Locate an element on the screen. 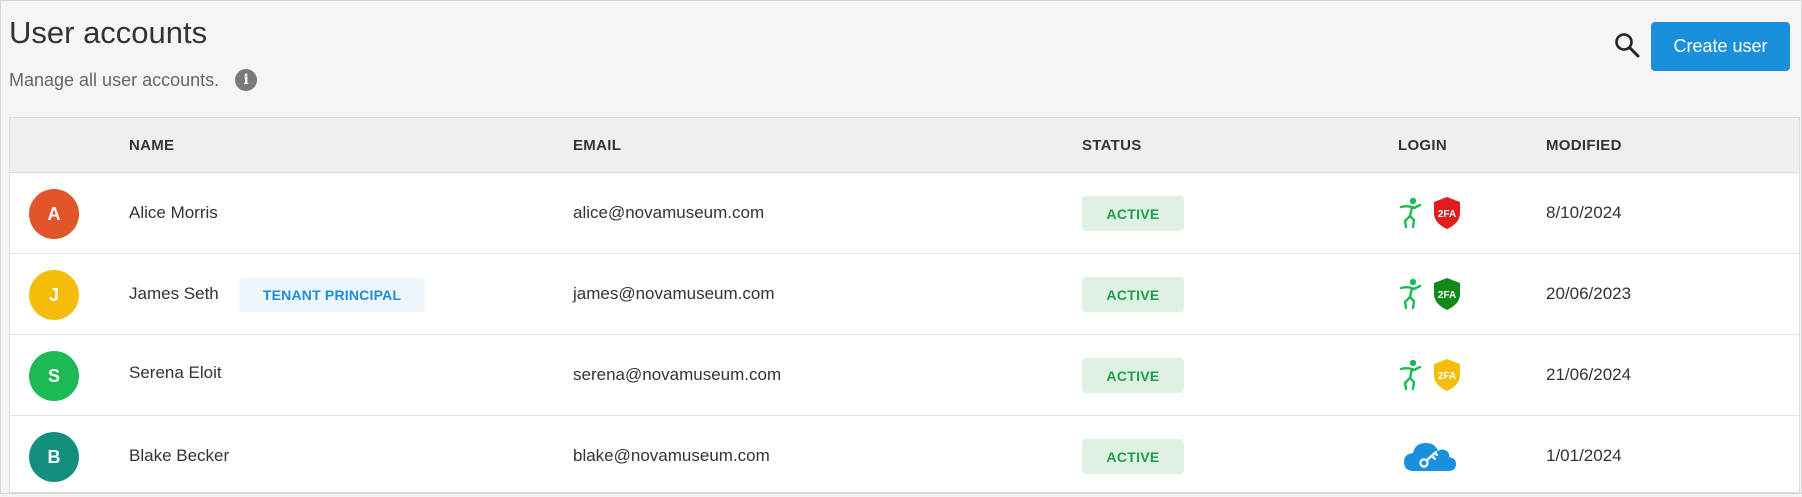 This screenshot has width=1802, height=497. tenant-principal-badge: TENANT PRINCIPAL is located at coordinates (332, 295).